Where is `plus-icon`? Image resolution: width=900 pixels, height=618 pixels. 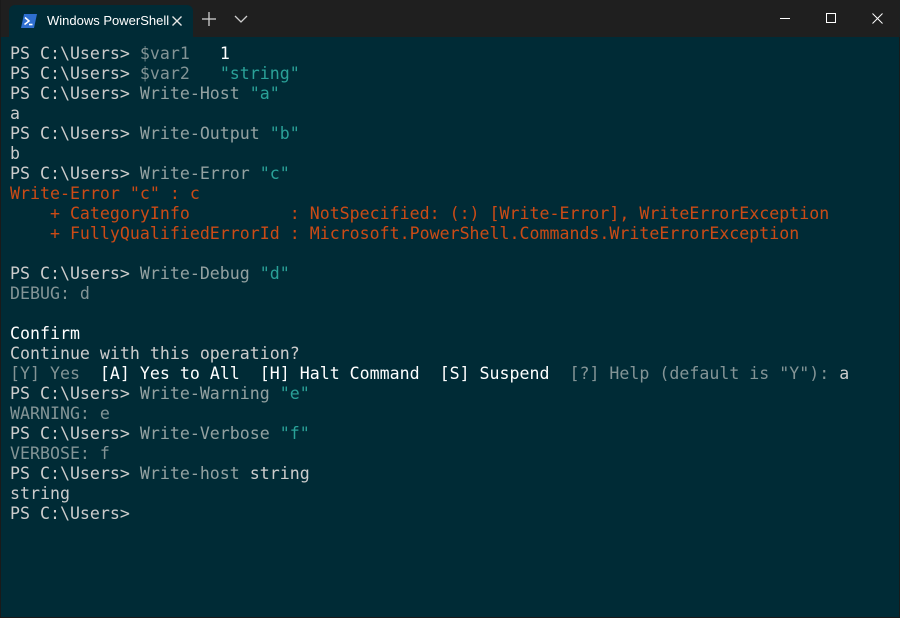
plus-icon is located at coordinates (209, 19).